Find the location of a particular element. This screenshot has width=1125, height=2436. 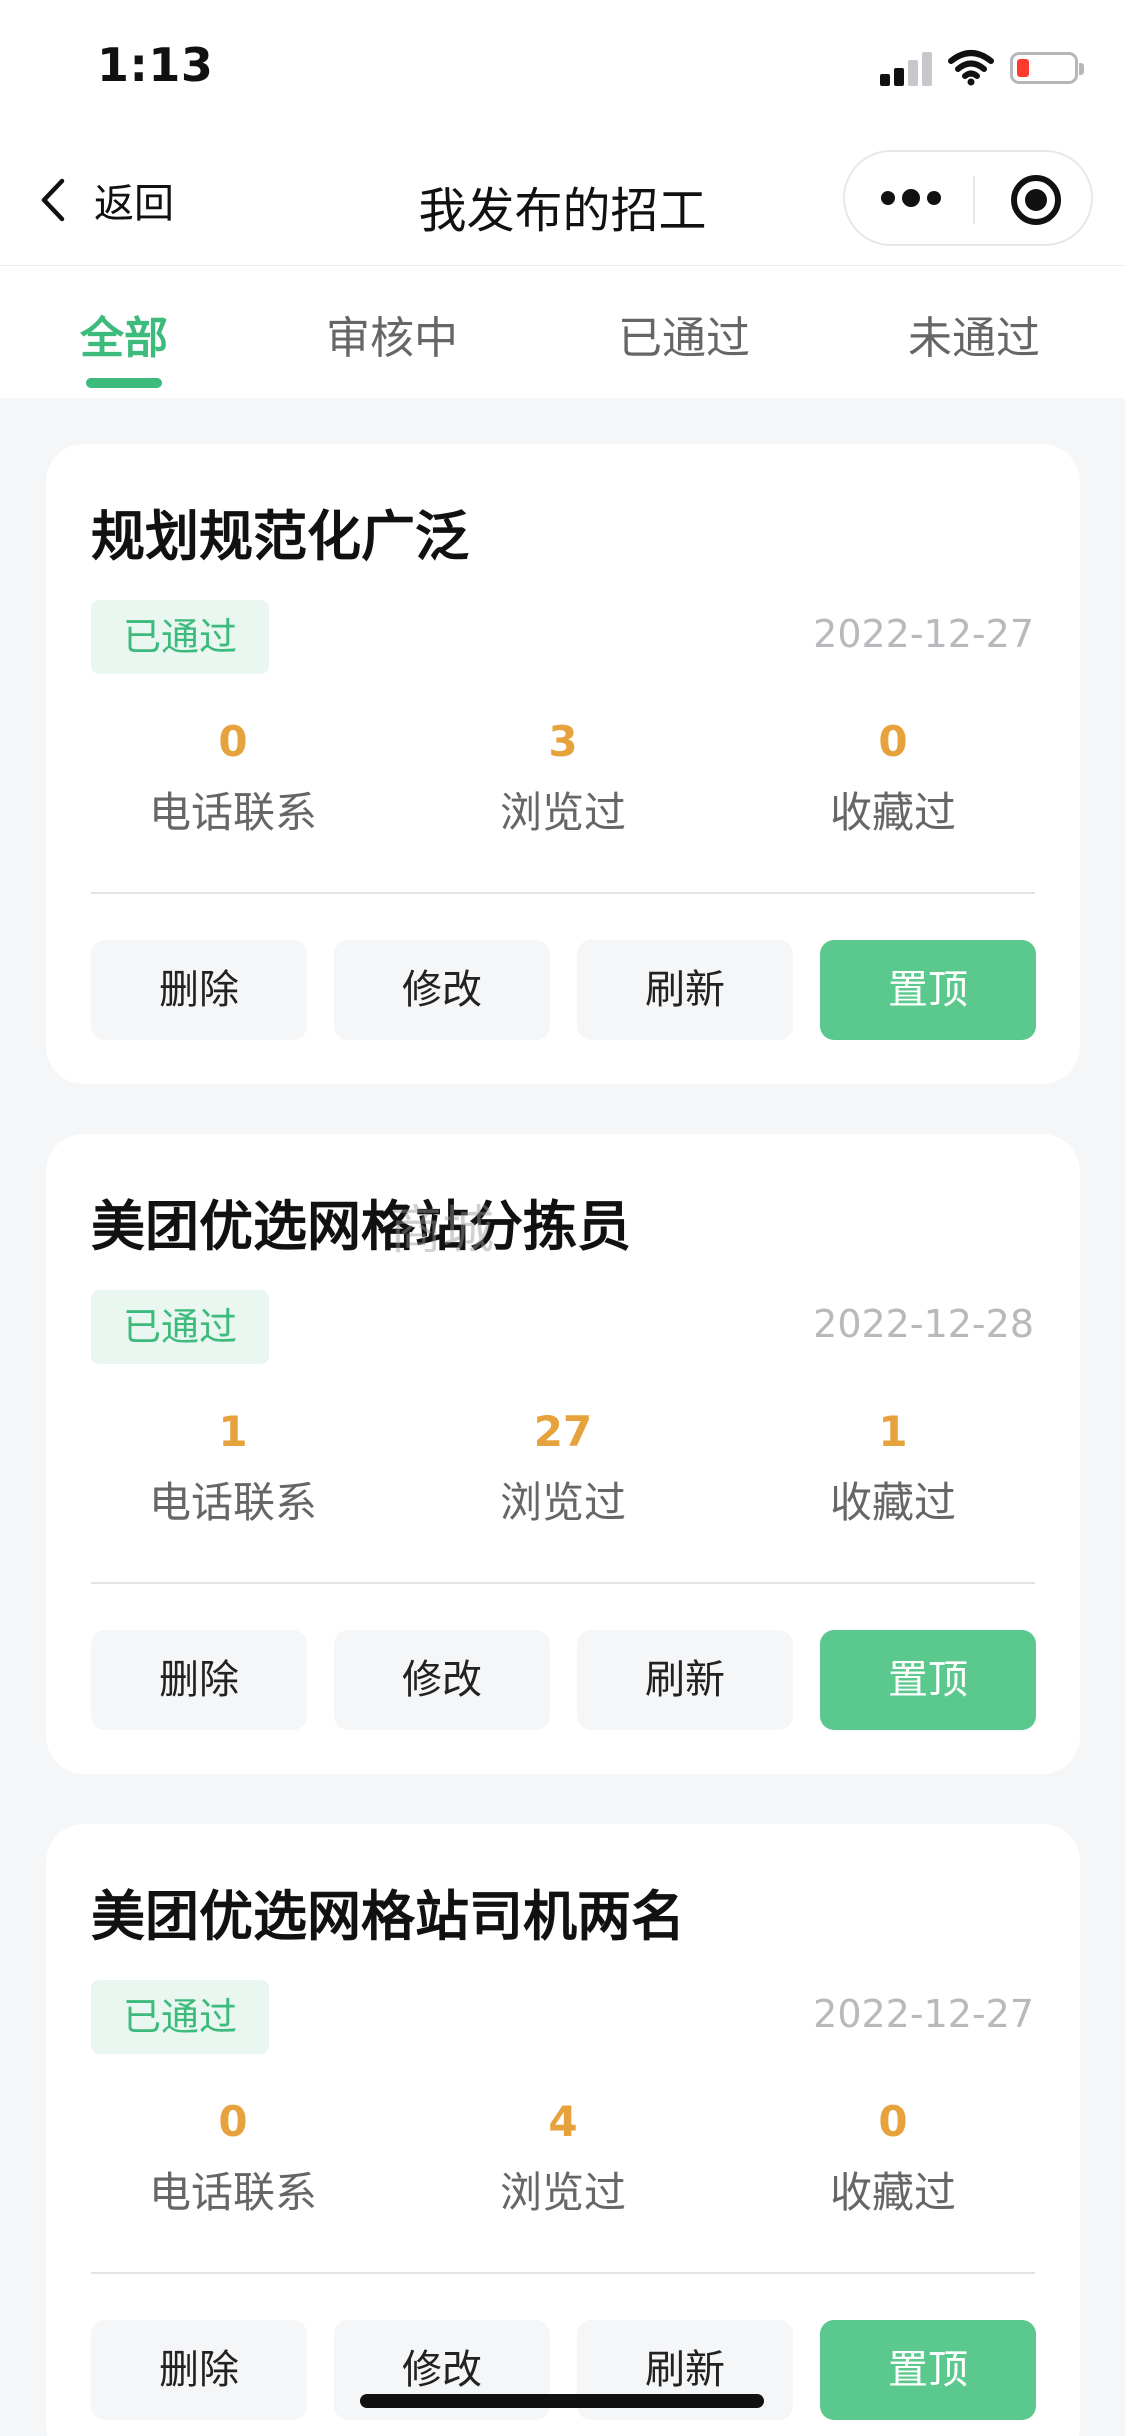

job-title: 规划规范化广泛 is located at coordinates (280, 536).